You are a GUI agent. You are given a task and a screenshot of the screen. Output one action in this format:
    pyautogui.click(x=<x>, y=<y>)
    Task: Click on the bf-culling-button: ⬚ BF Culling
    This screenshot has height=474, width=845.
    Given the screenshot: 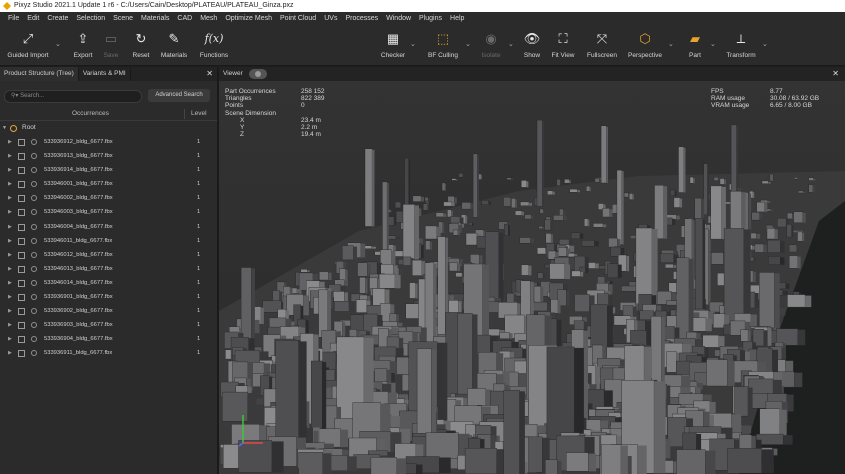 What is the action you would take?
    pyautogui.click(x=443, y=46)
    